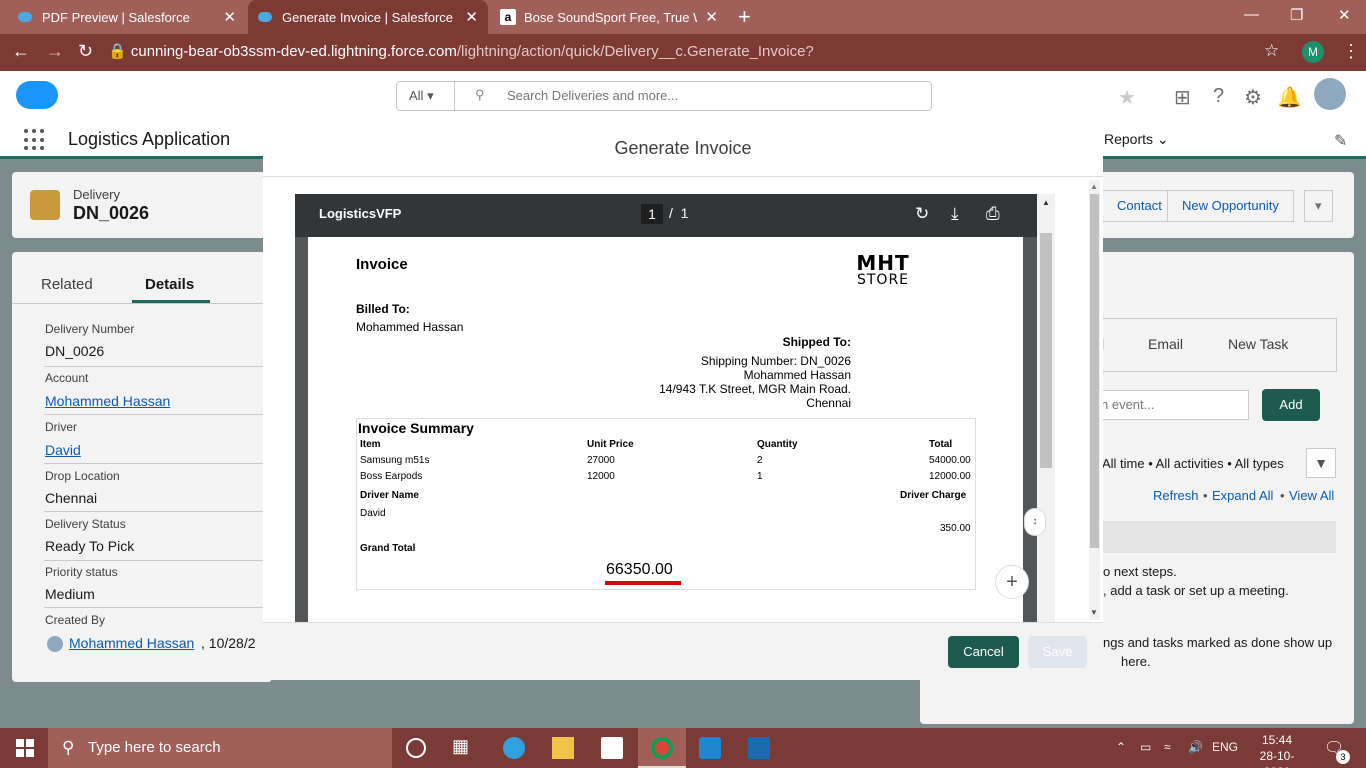 The image size is (1366, 768). Describe the element at coordinates (1225, 747) in the screenshot. I see `language-indicator: ENG` at that location.